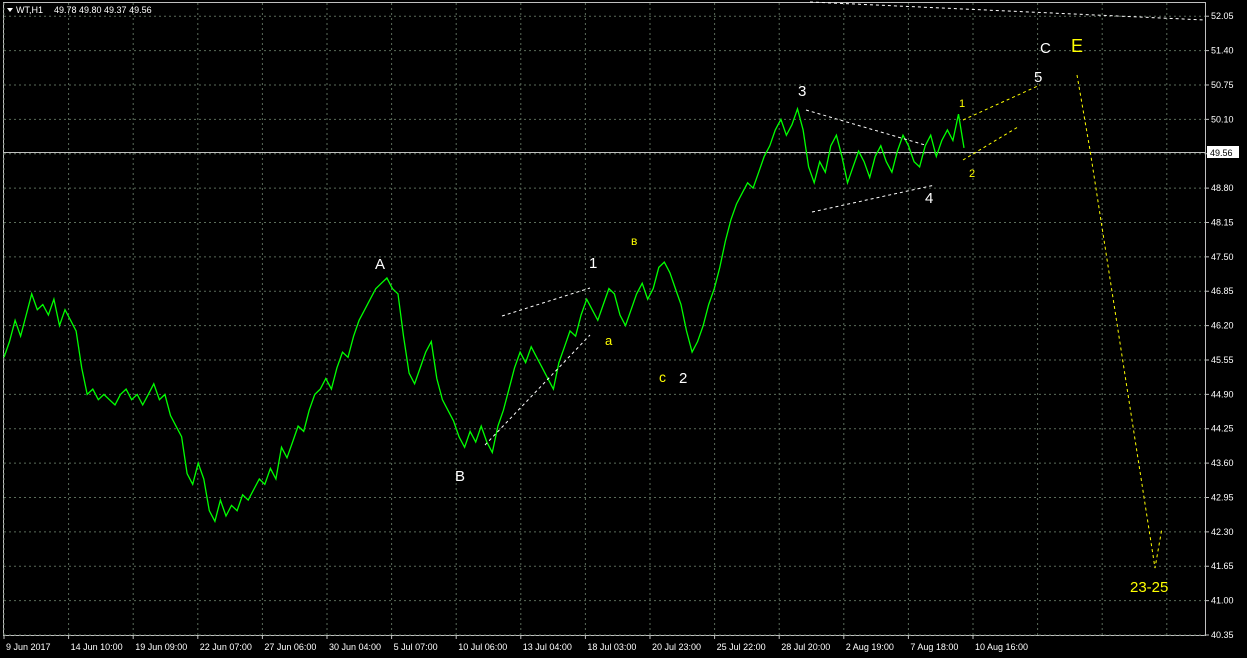 This screenshot has width=1247, height=658. What do you see at coordinates (1222, 222) in the screenshot?
I see `price-tick-label: 48.15` at bounding box center [1222, 222].